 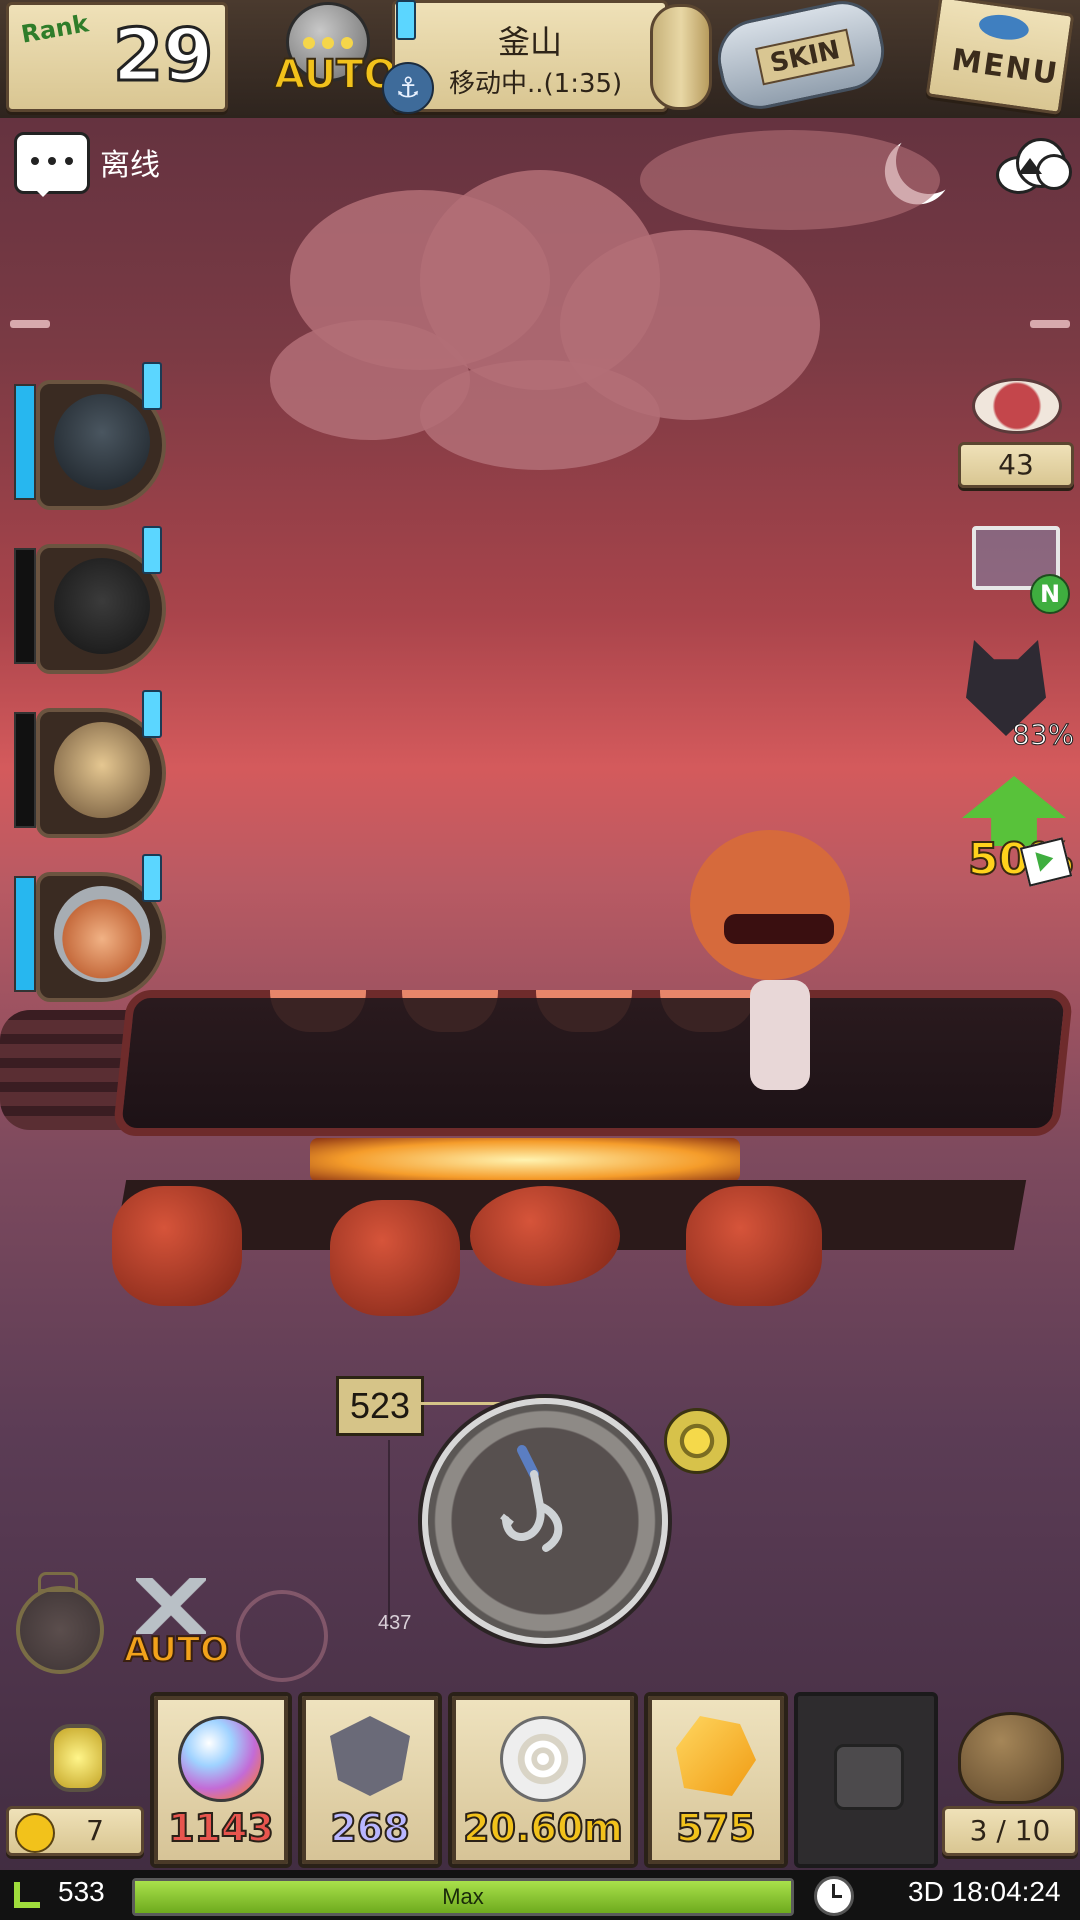 I want to click on viking-portrait-icon, so click(x=102, y=934).